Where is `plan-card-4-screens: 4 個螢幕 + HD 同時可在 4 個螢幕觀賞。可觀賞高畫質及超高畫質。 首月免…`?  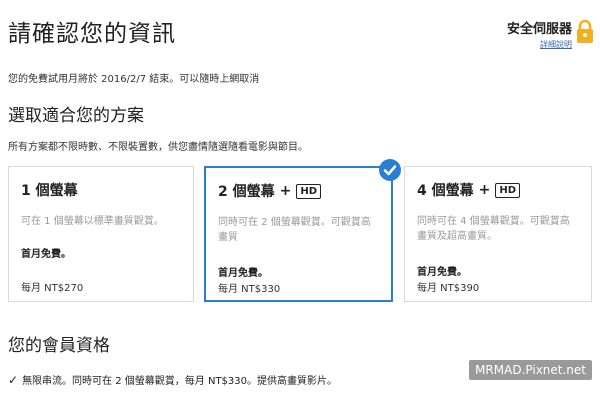
plan-card-4-screens: 4 個螢幕 + HD 同時可在 4 個螢幕觀賞。可觀賞高畫質及超高畫質。 首月免… is located at coordinates (498, 234).